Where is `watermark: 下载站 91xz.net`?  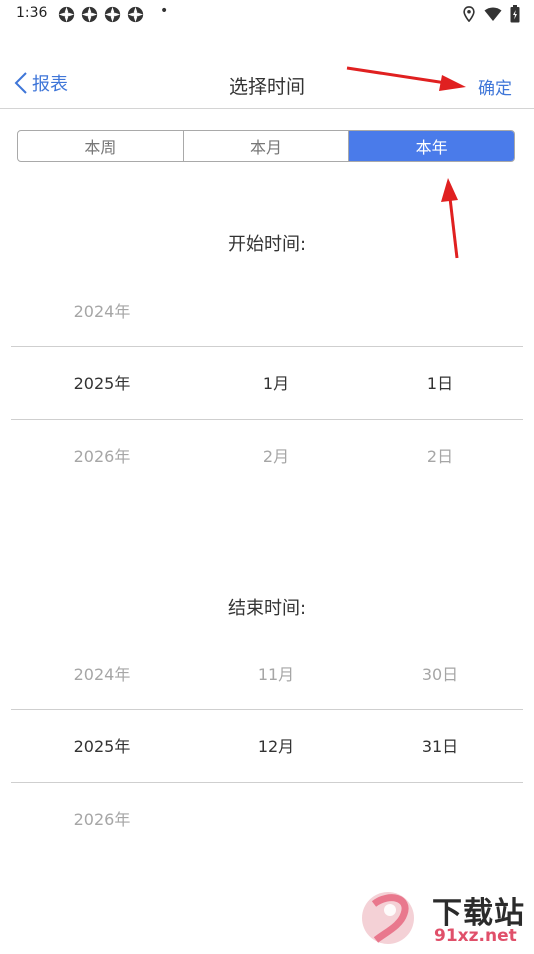 watermark: 下载站 91xz.net is located at coordinates (447, 917).